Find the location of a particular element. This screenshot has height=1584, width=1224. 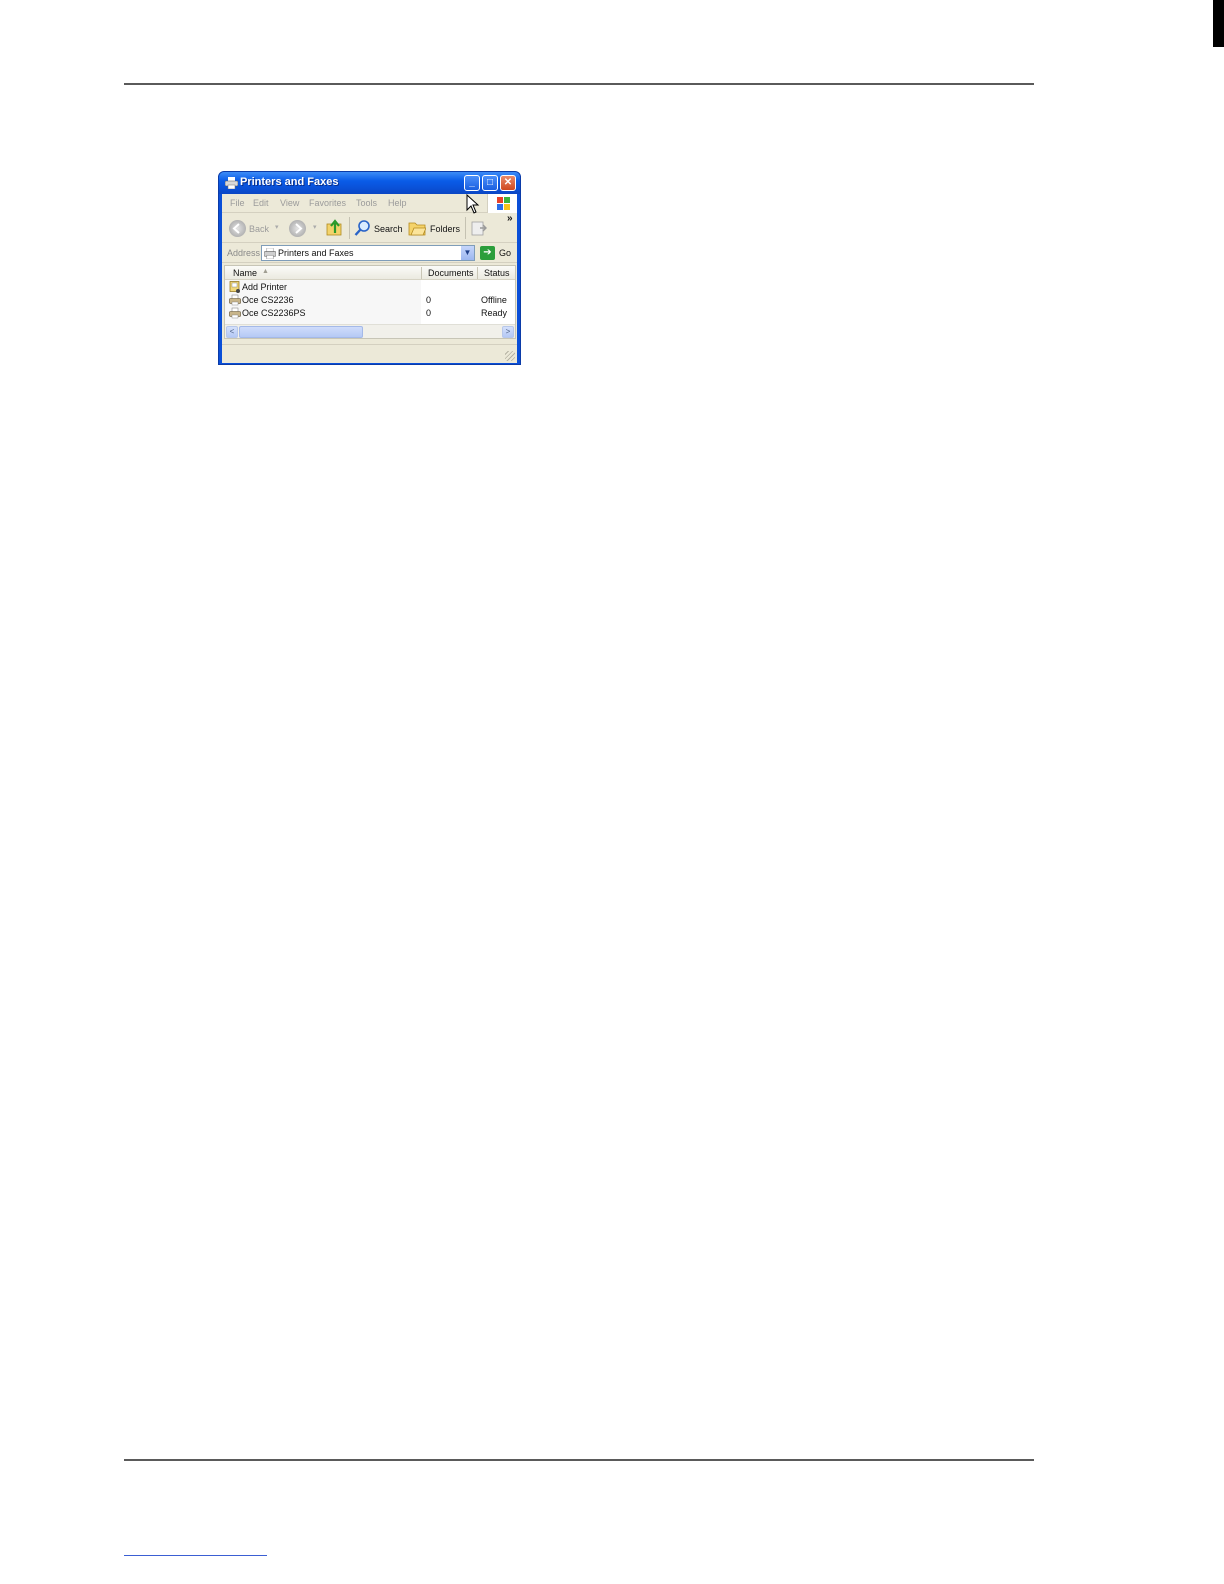

close-icon: ✕ is located at coordinates (508, 182).